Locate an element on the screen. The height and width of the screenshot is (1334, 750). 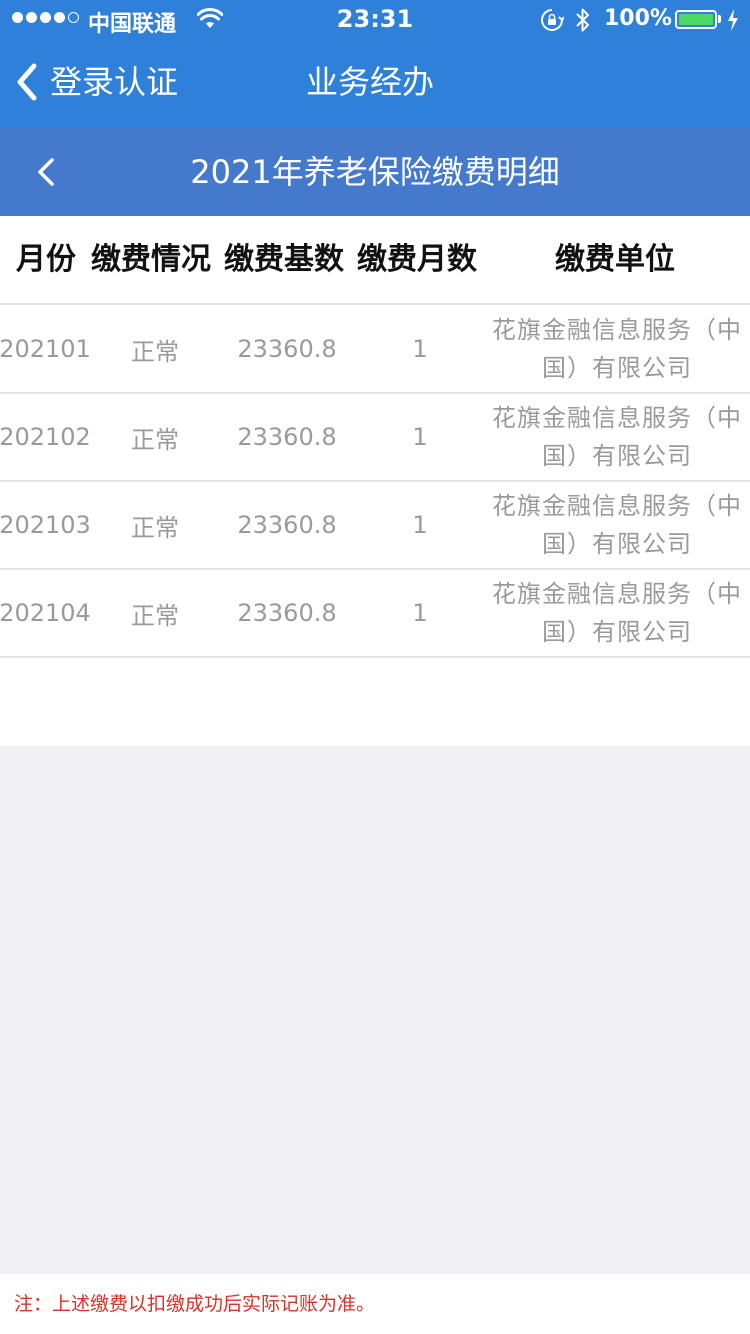
column-header-months: 缴费月数 is located at coordinates (417, 259).